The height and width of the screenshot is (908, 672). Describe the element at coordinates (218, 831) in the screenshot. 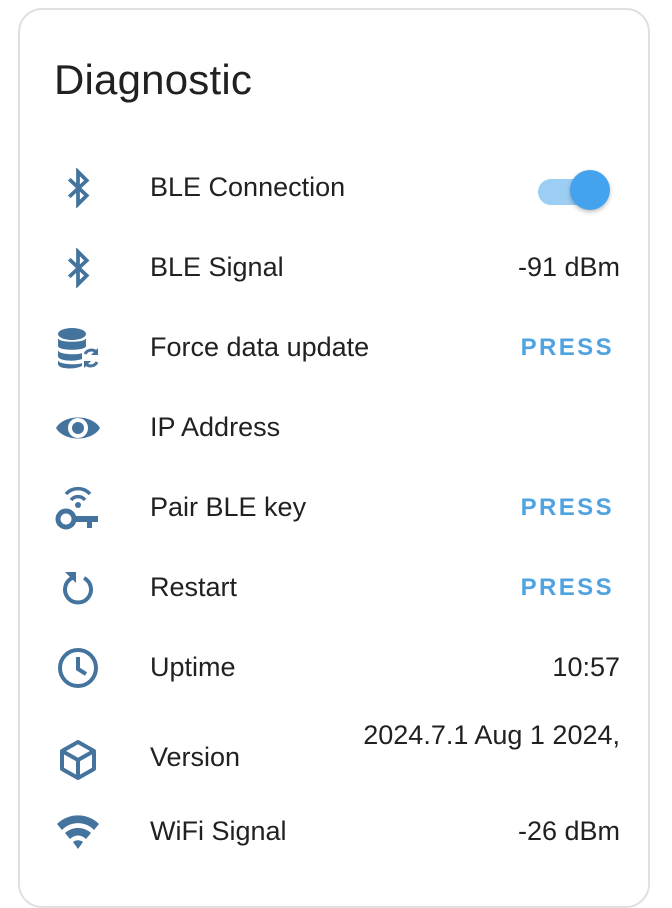

I see `entity-label: WiFi Signal` at that location.